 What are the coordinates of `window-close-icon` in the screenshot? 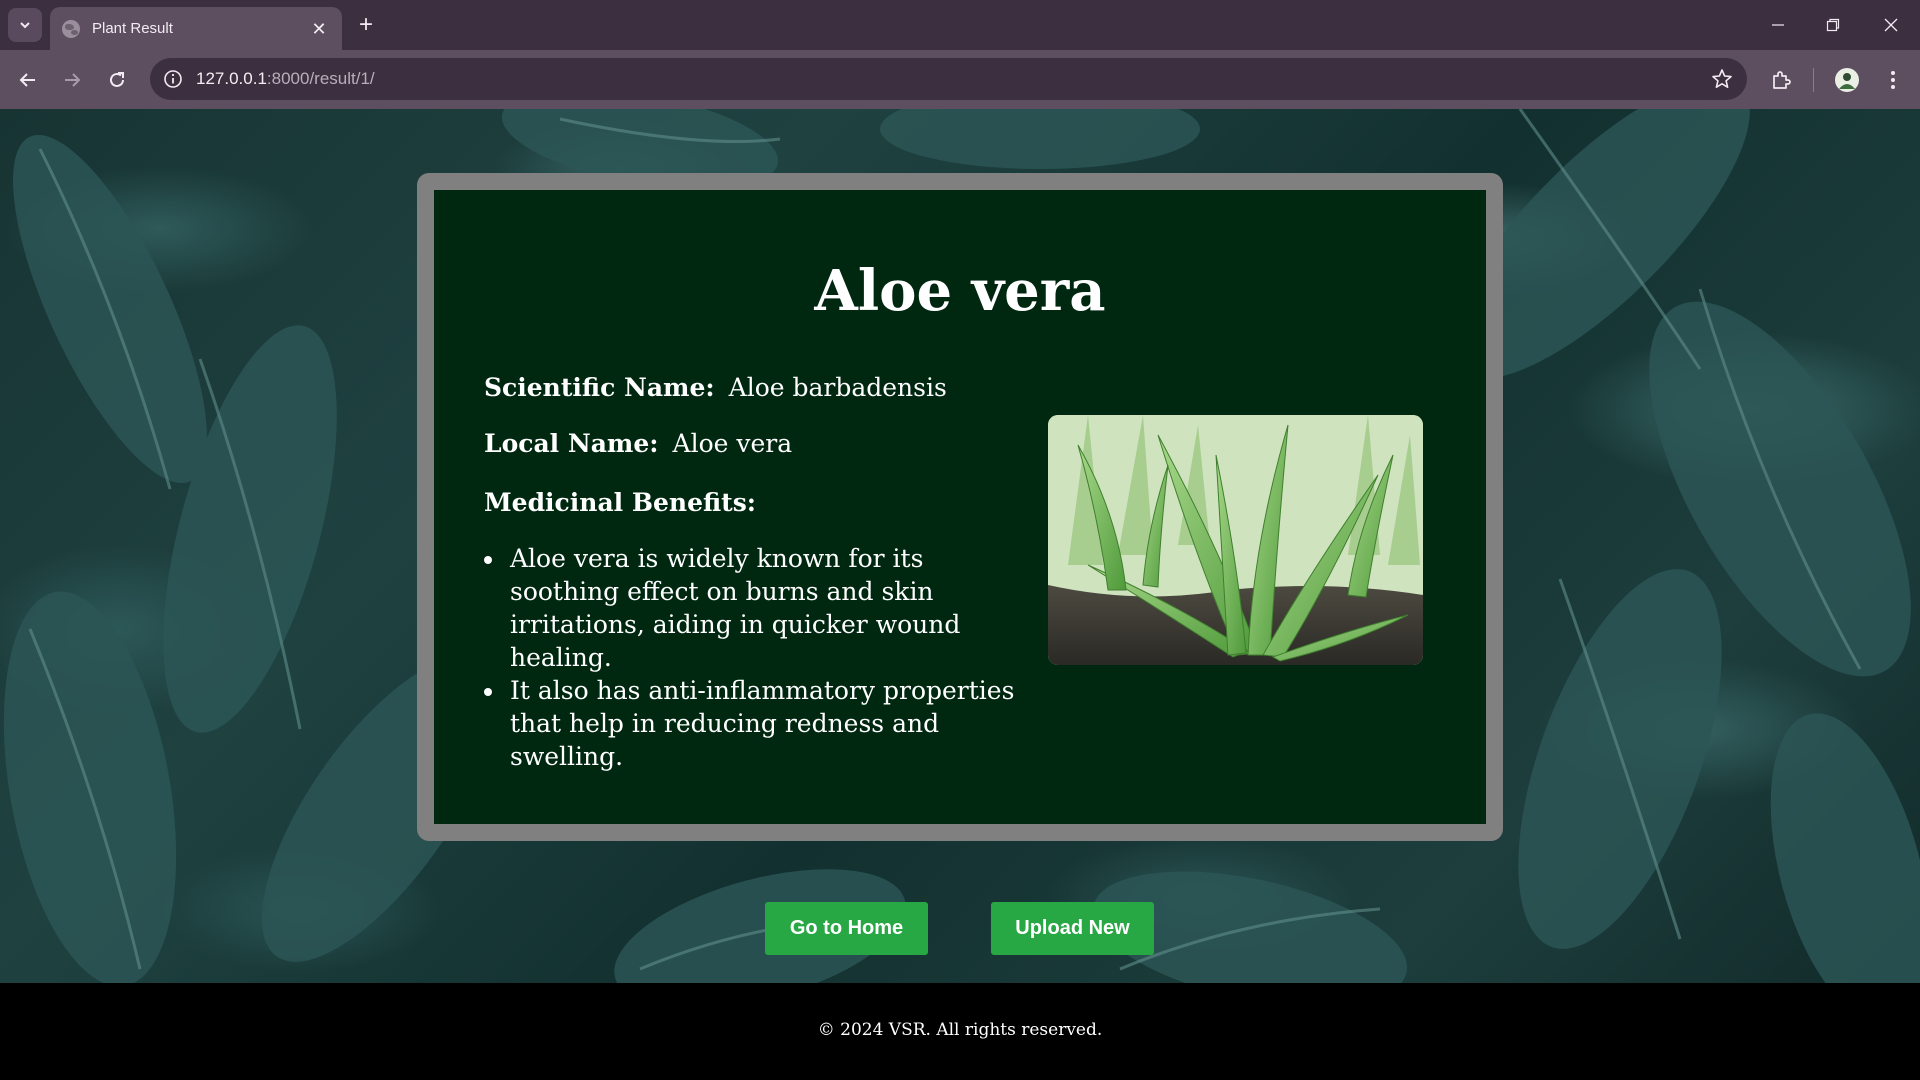 It's located at (1891, 25).